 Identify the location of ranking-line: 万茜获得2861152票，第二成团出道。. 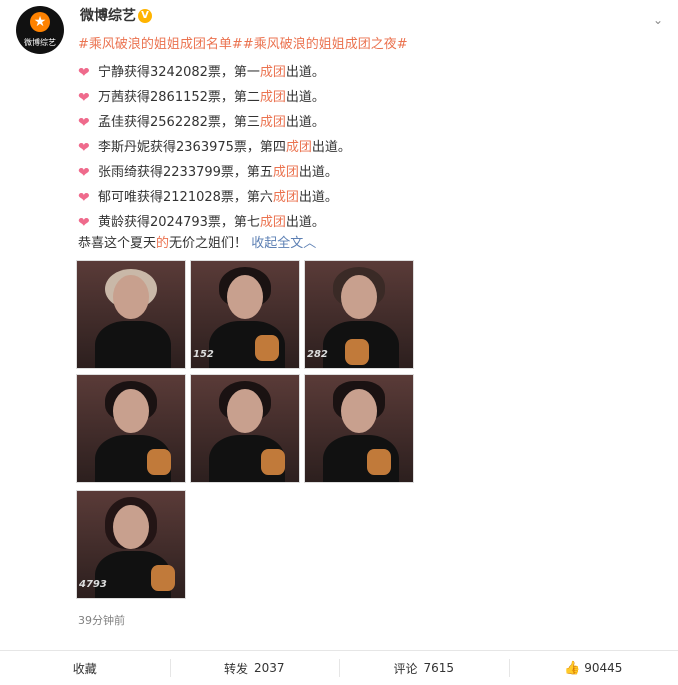
(358, 97).